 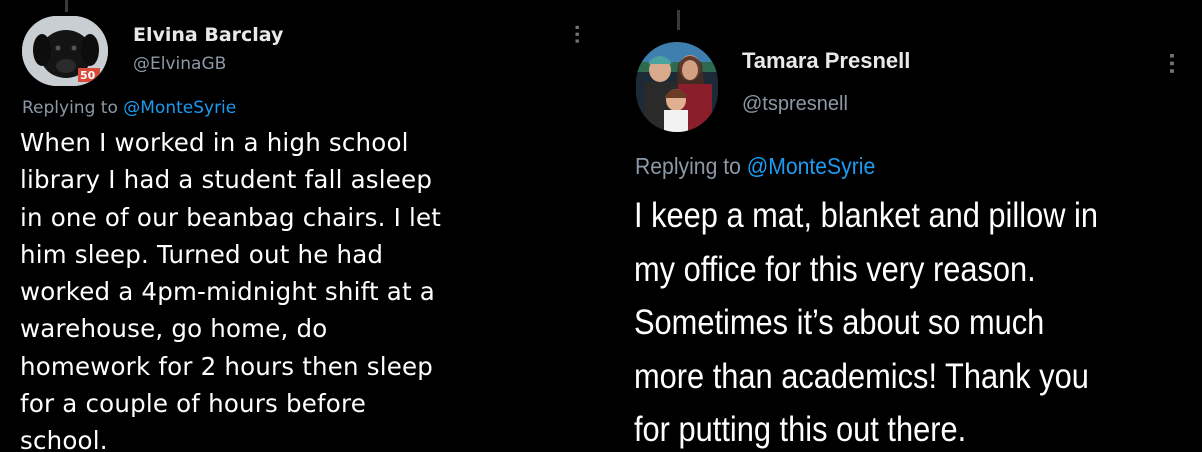 I want to click on avatar: 50, so click(x=65, y=51).